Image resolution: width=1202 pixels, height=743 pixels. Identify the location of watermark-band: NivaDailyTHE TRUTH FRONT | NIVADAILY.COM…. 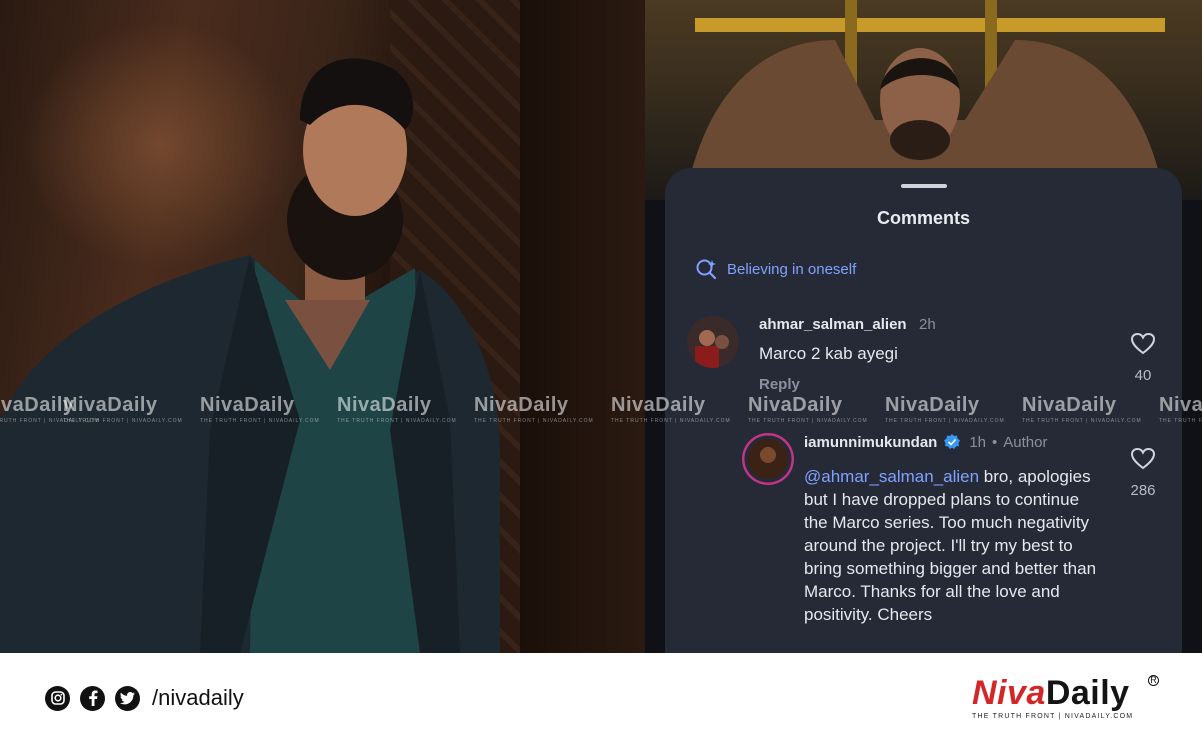
(601, 411).